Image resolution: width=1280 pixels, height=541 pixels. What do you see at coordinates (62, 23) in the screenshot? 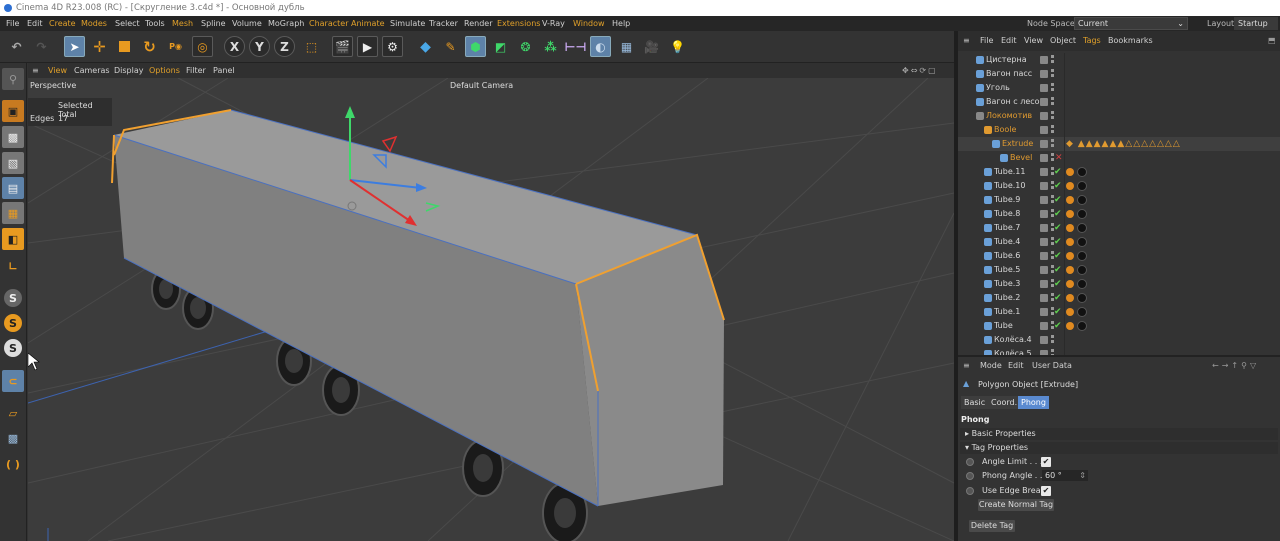
I see `menu-create: Create` at bounding box center [62, 23].